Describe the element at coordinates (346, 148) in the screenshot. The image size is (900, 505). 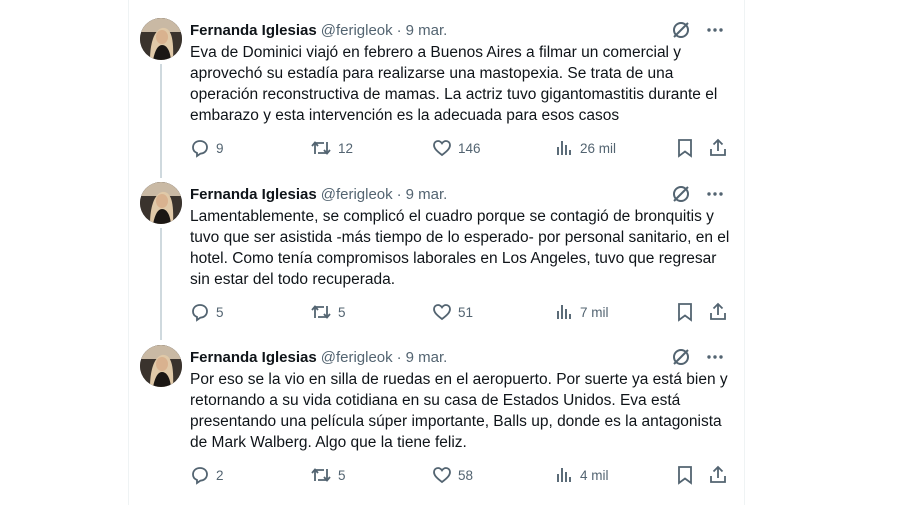
I see `retweet-count: 12` at that location.